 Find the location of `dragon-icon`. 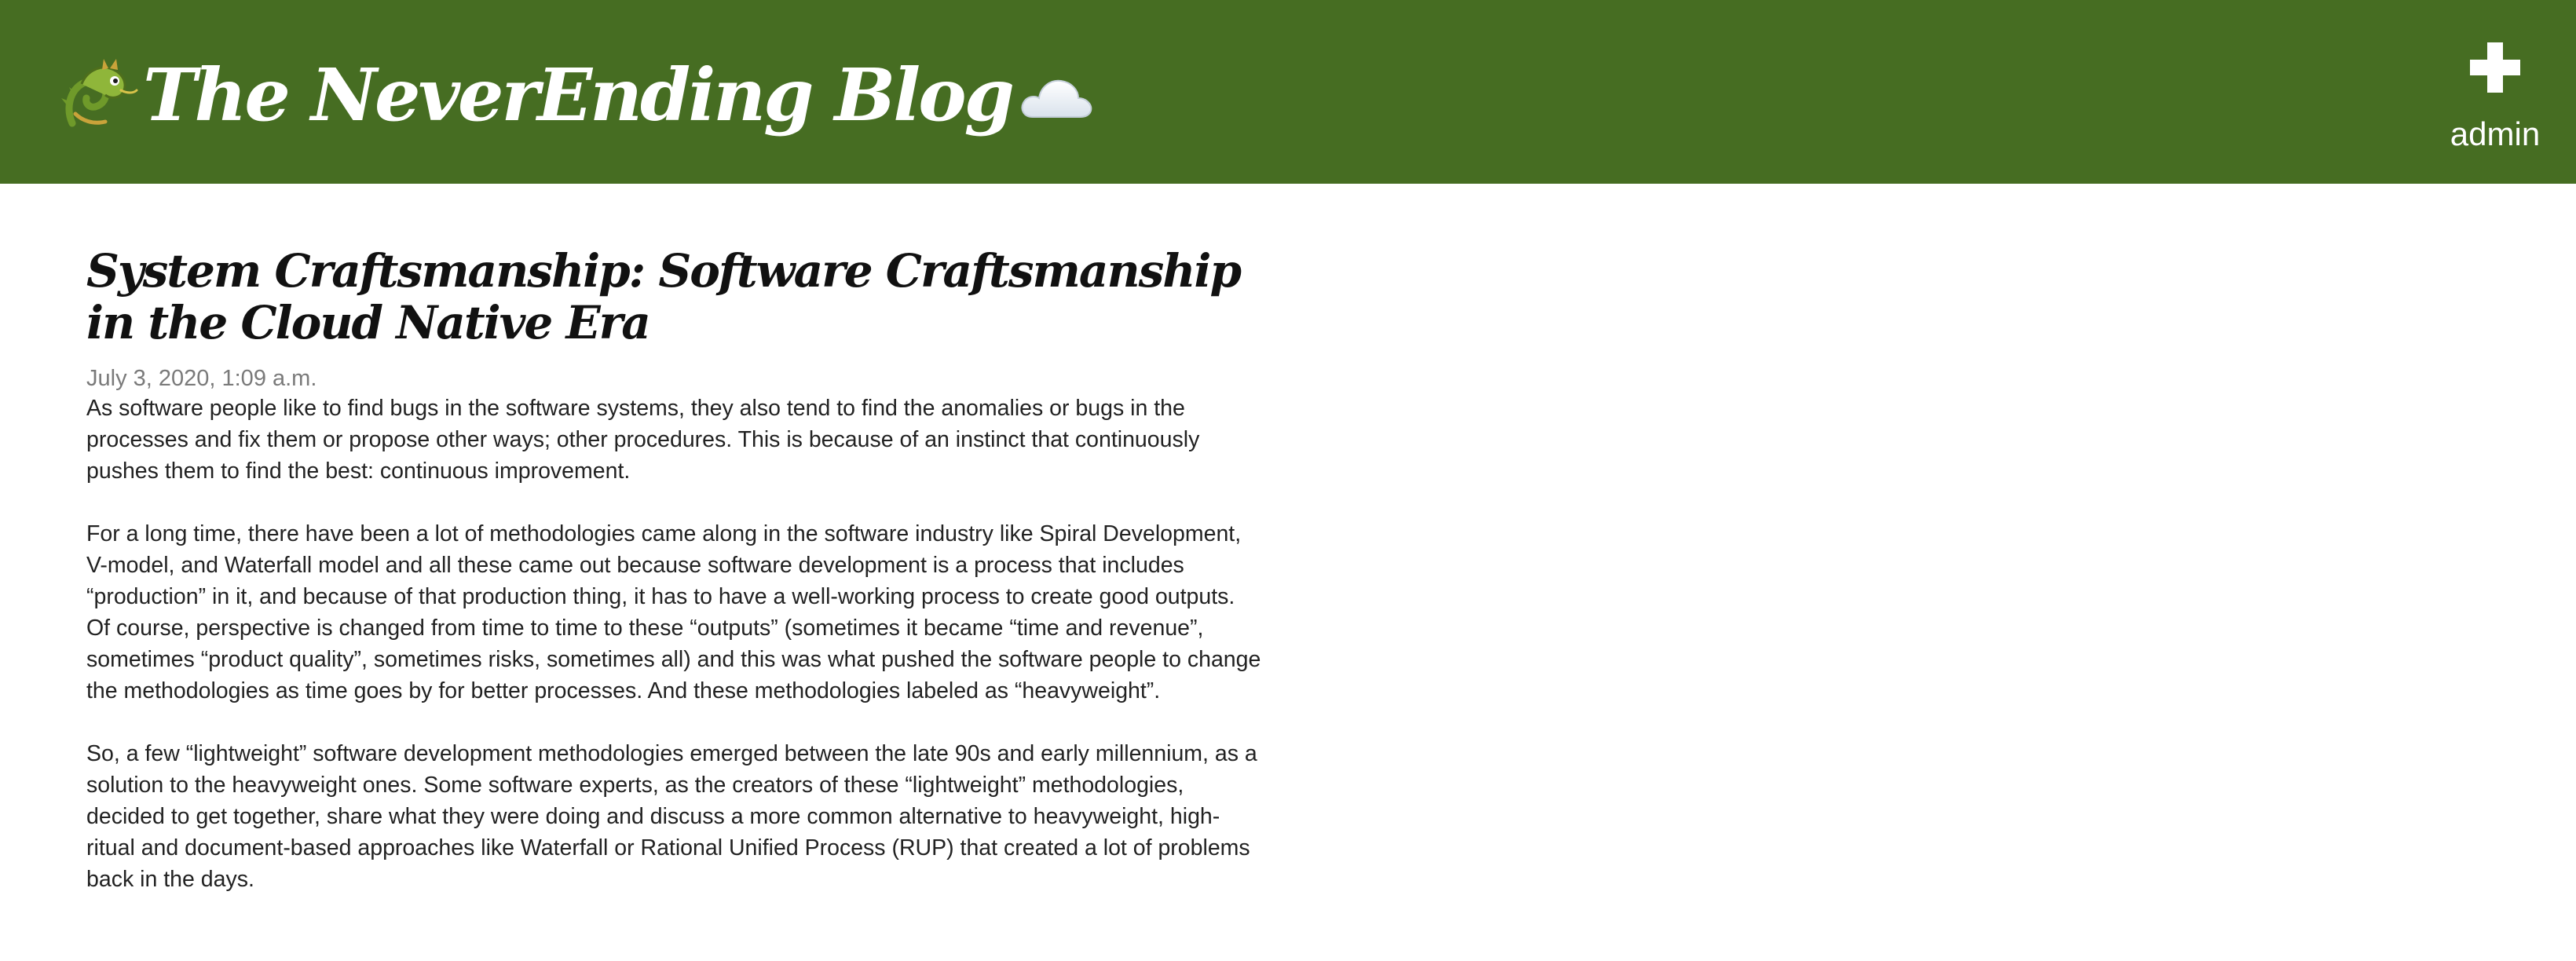

dragon-icon is located at coordinates (99, 95).